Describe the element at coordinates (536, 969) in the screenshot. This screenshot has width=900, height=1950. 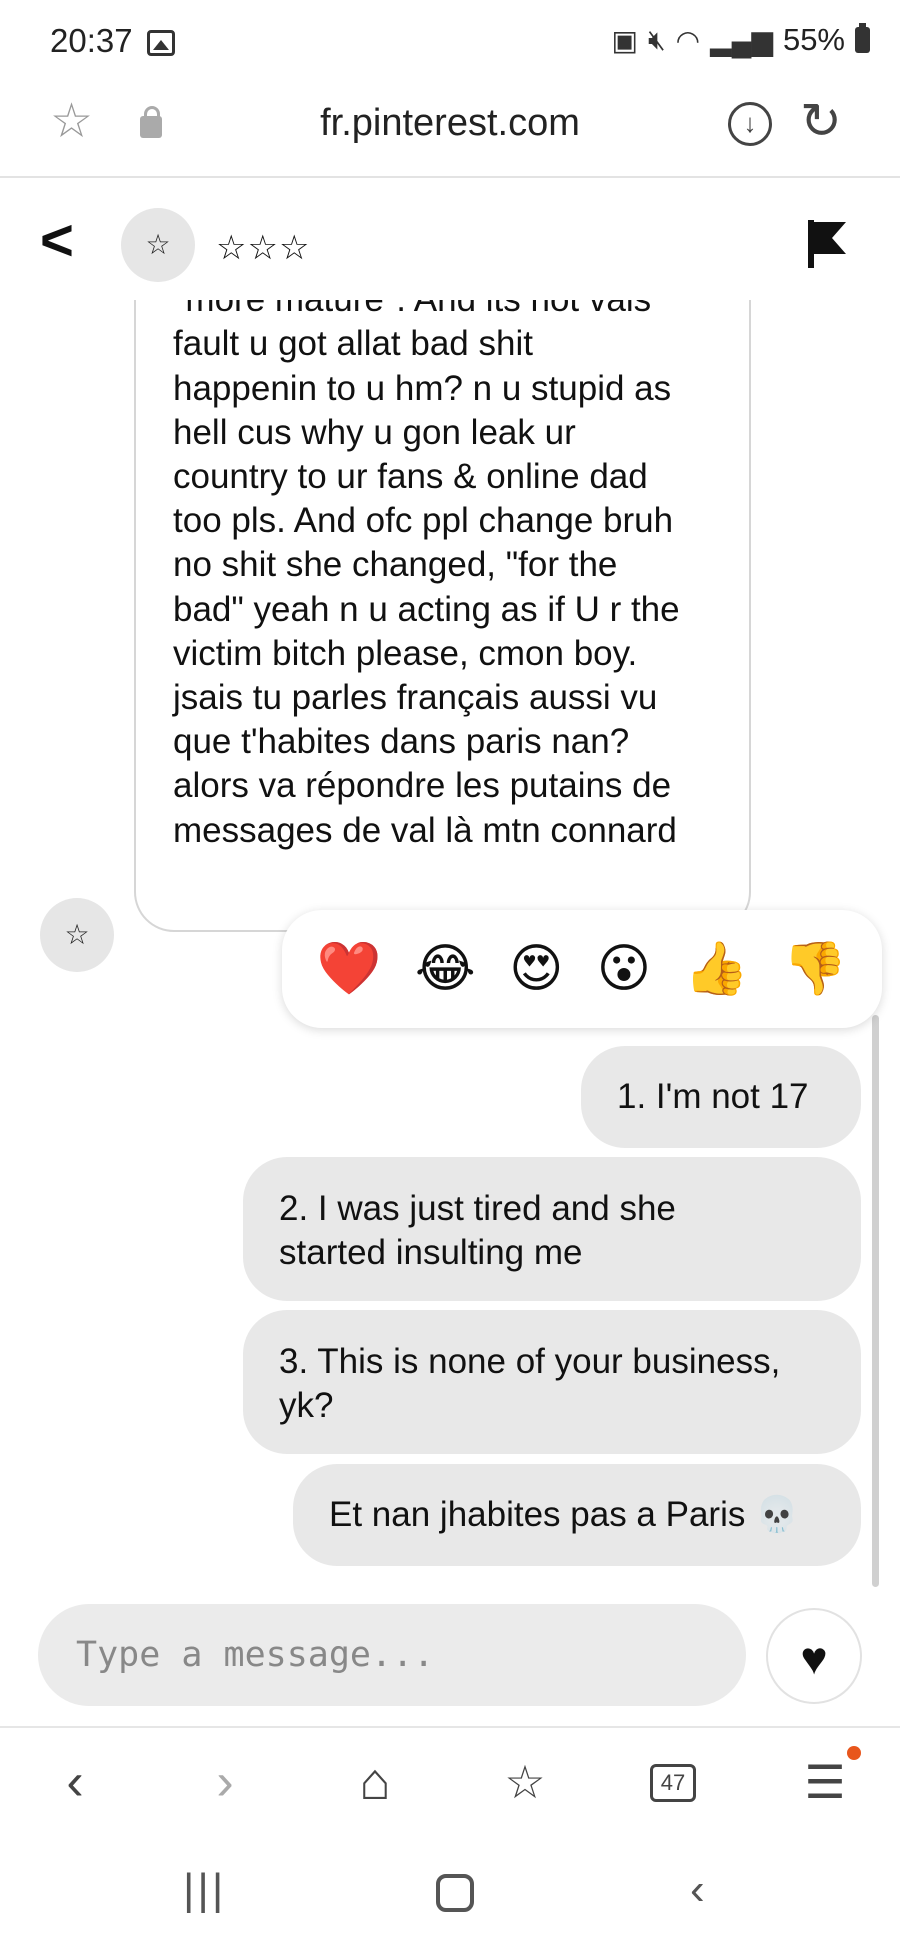
I see `reaction-heart-eyes: 😍` at that location.